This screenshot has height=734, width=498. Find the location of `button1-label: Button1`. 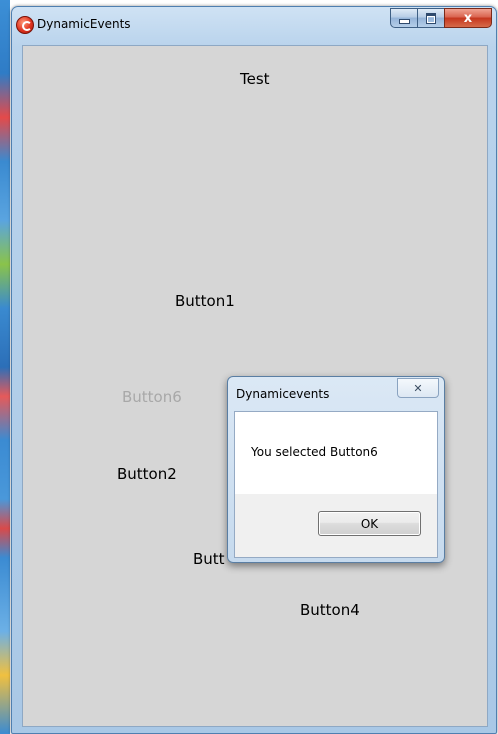

button1-label: Button1 is located at coordinates (205, 301).